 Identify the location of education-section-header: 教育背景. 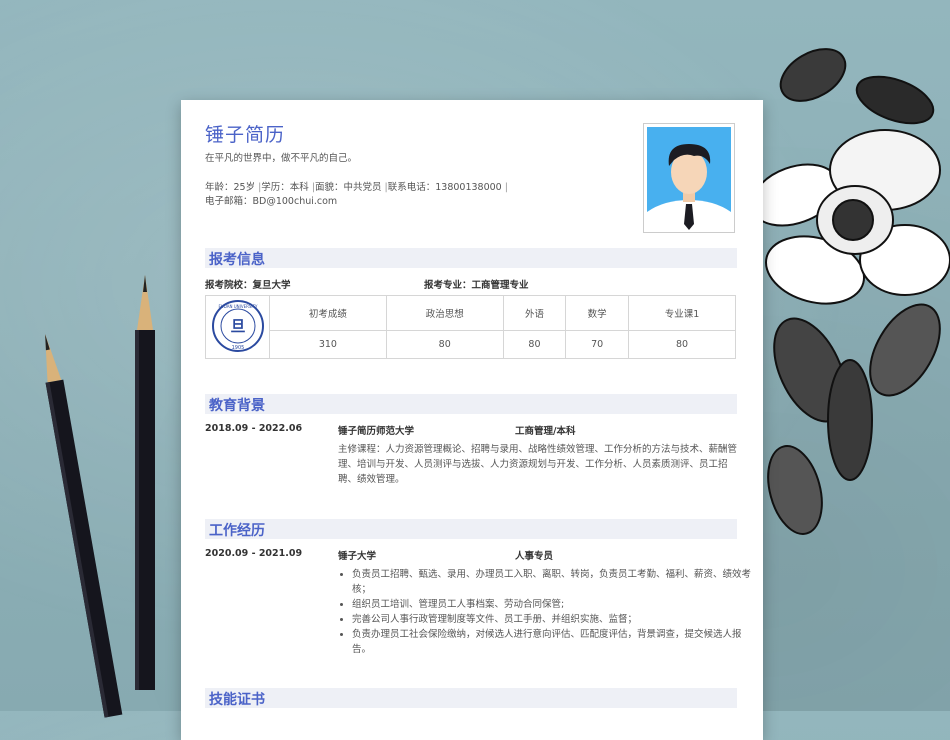
(471, 404).